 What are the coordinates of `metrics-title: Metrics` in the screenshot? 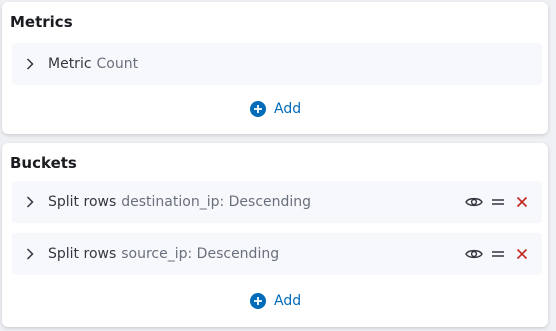 It's located at (41, 22).